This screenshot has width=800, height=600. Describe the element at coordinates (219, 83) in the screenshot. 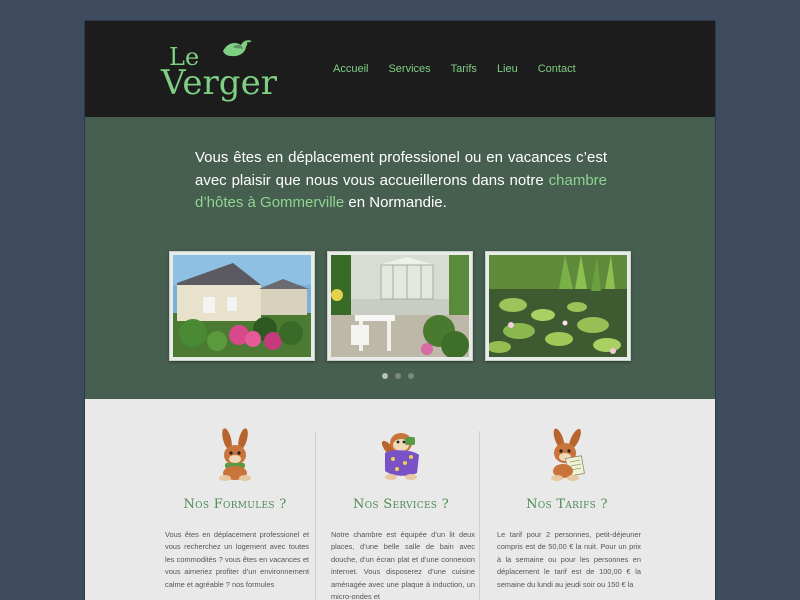

I see `logo-verger-text: Verger` at that location.